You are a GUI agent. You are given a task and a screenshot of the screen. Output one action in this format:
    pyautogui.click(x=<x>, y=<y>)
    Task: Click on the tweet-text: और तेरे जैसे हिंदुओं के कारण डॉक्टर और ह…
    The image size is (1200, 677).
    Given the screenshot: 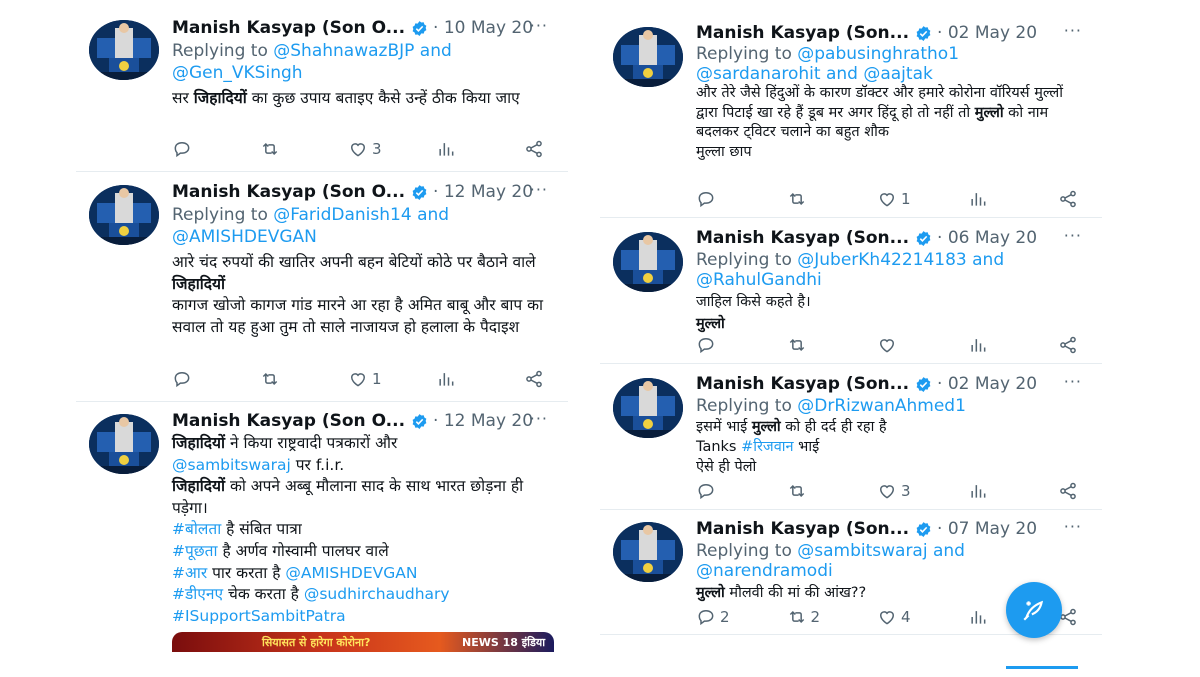 What is the action you would take?
    pyautogui.click(x=880, y=122)
    